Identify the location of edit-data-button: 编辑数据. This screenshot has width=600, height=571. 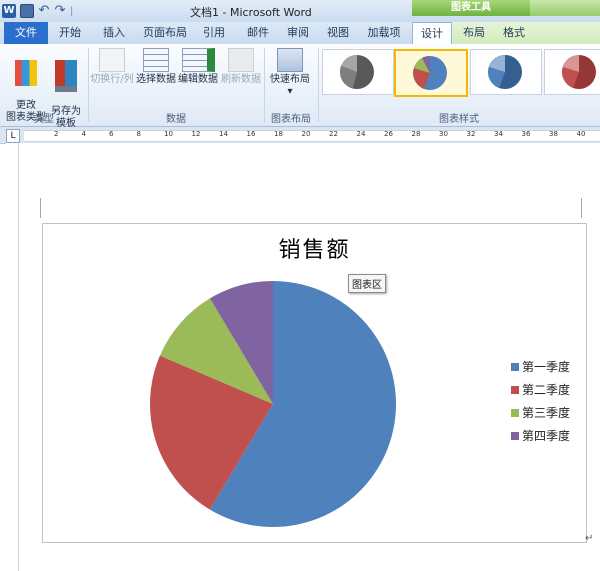
(198, 67).